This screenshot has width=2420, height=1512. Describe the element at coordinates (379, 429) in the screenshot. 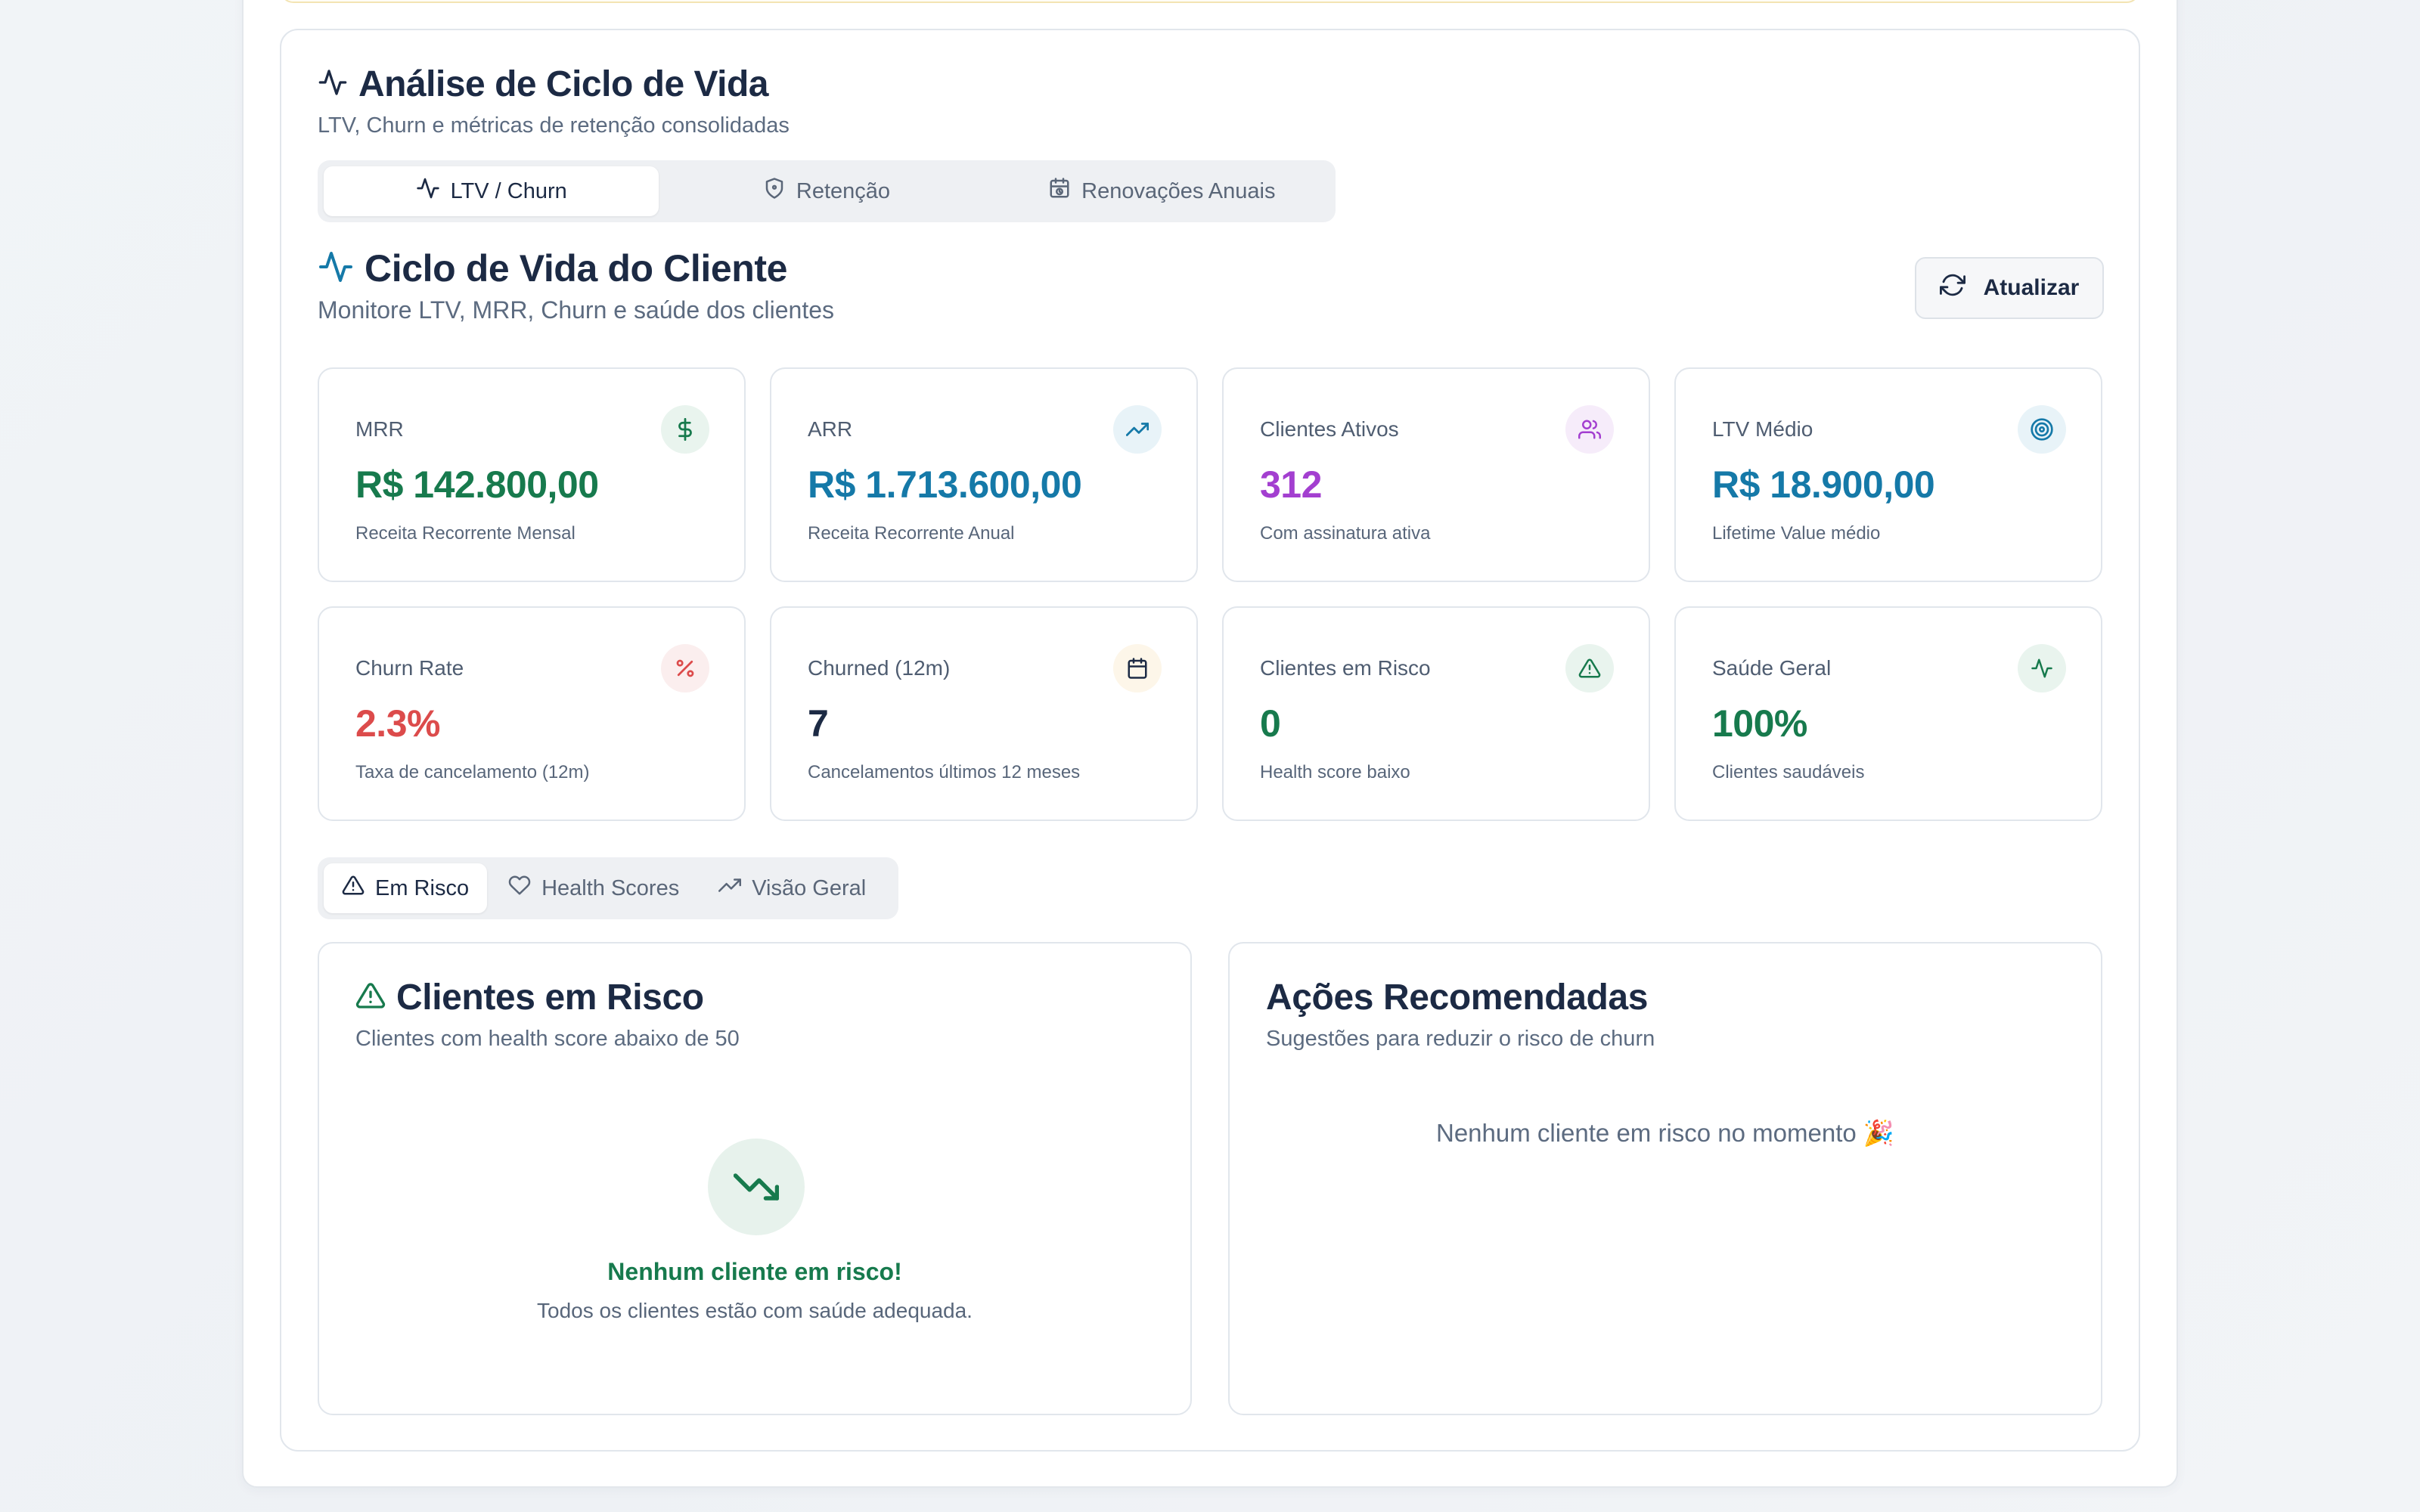

I see `kpi-label: MRR` at that location.